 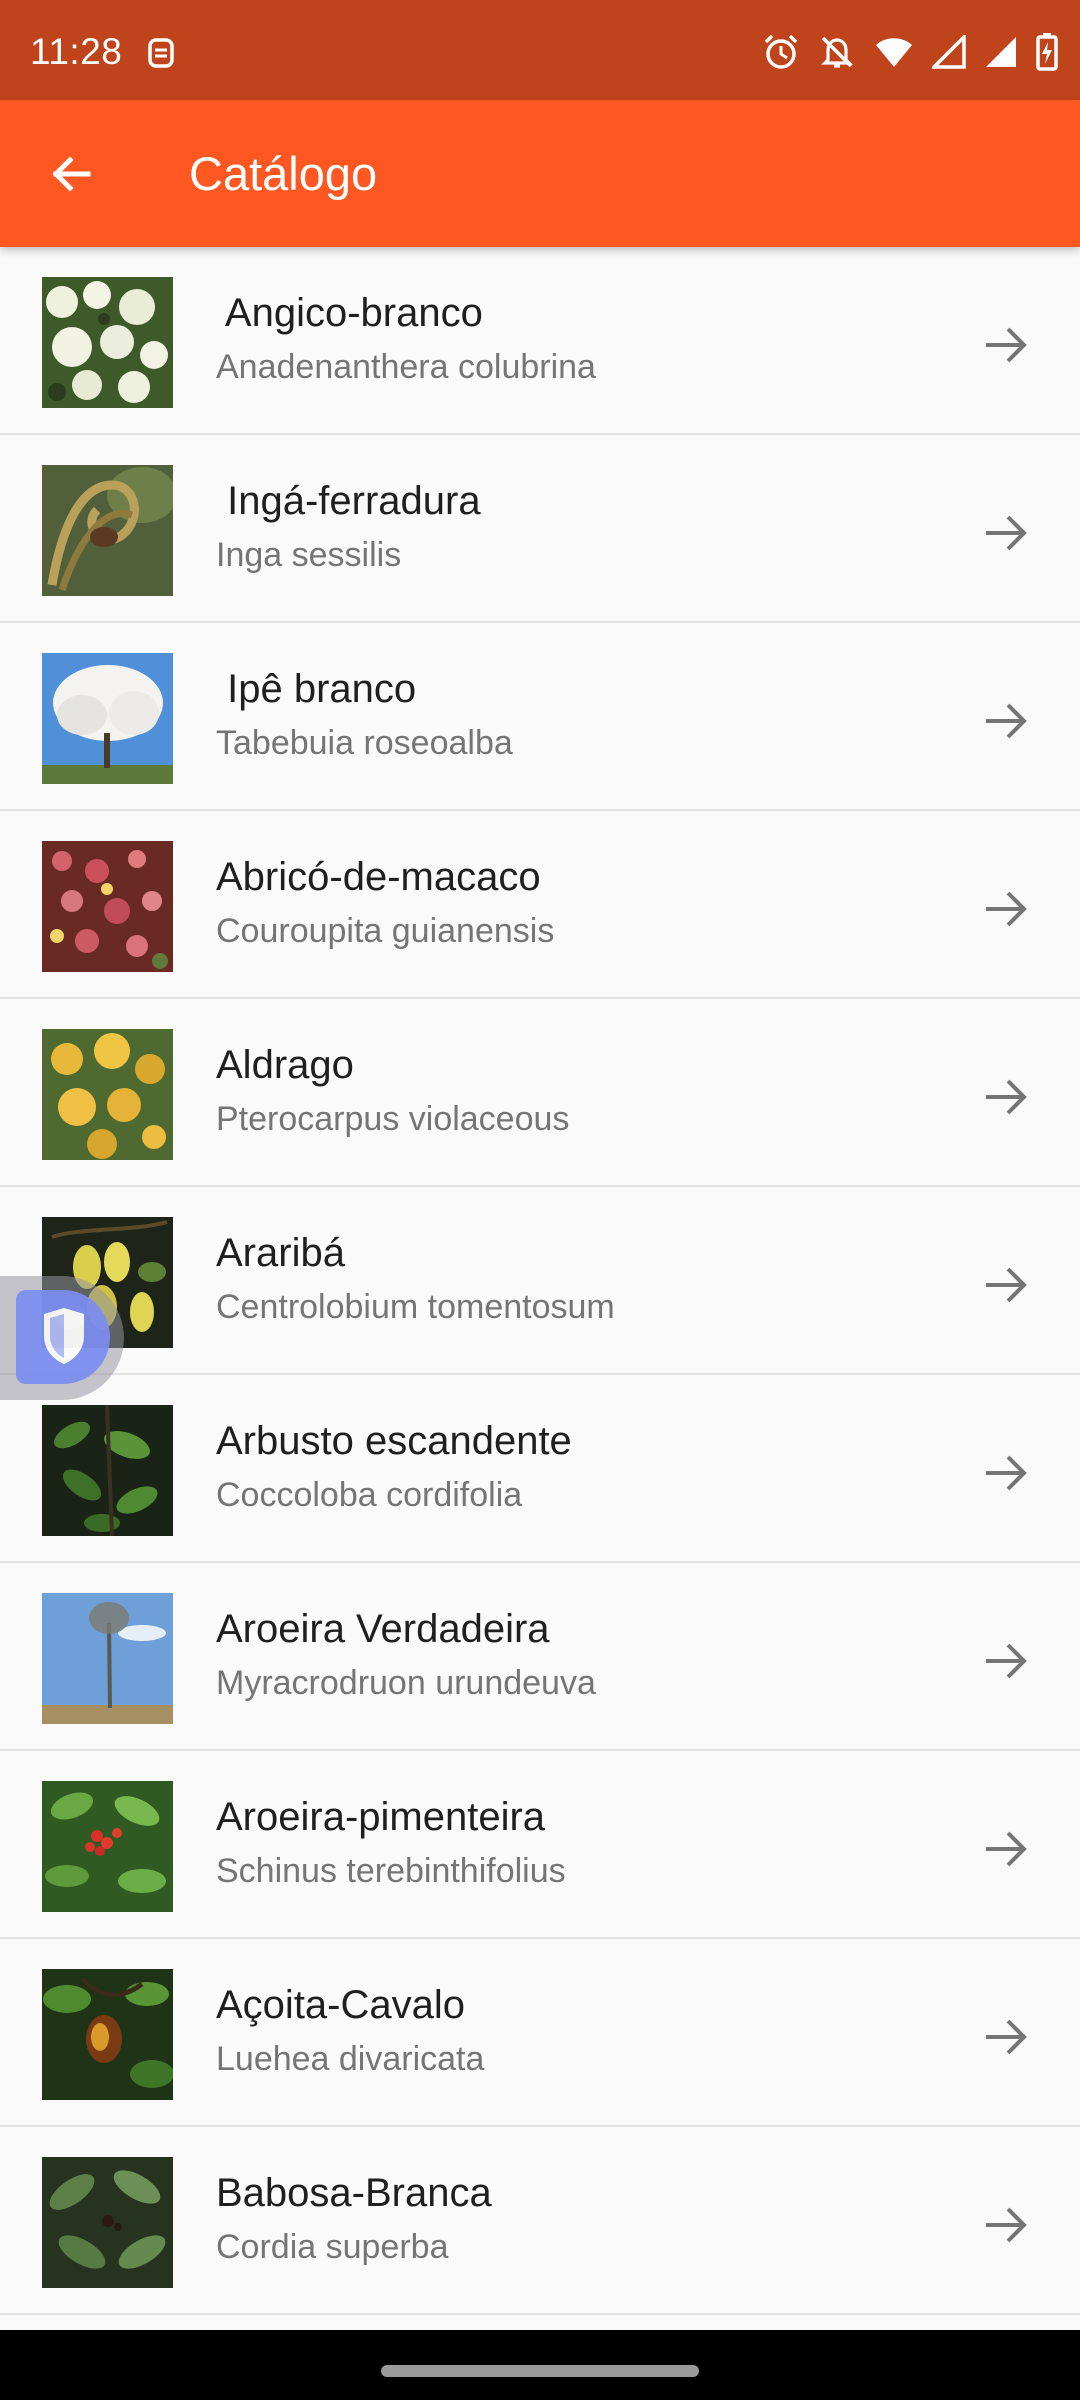 What do you see at coordinates (1001, 52) in the screenshot?
I see `signal-full-icon` at bounding box center [1001, 52].